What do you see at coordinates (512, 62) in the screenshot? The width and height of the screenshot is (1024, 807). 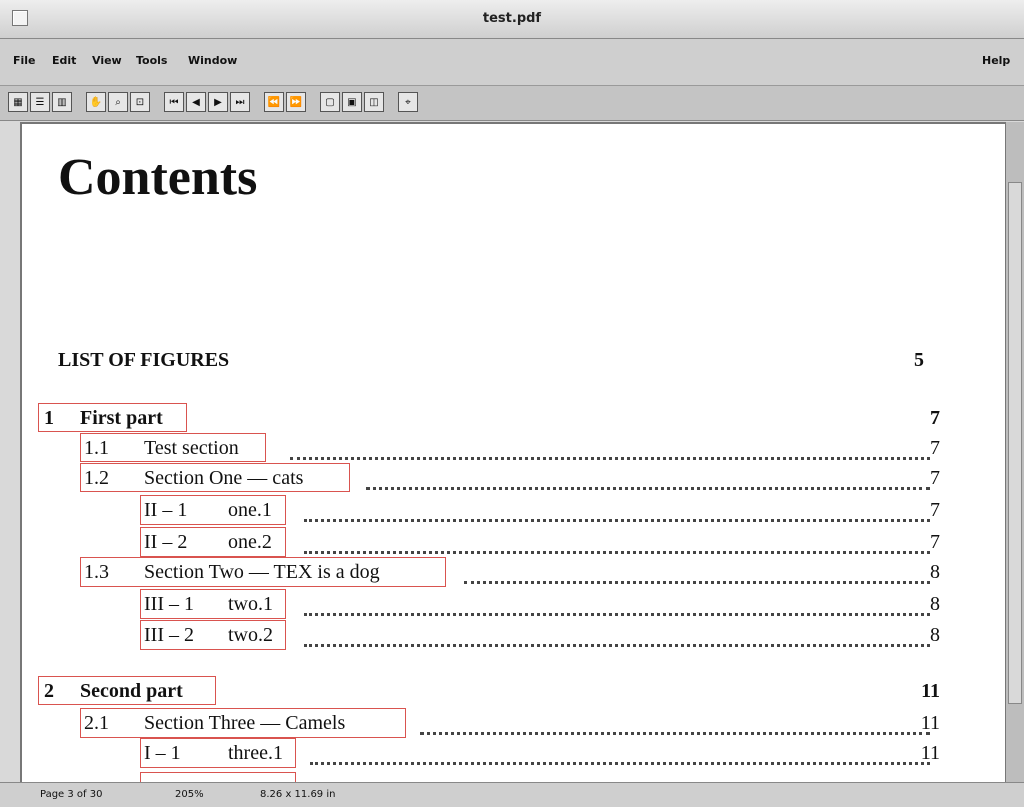 I see `menu-bar: File Edit View Tools Window Help` at bounding box center [512, 62].